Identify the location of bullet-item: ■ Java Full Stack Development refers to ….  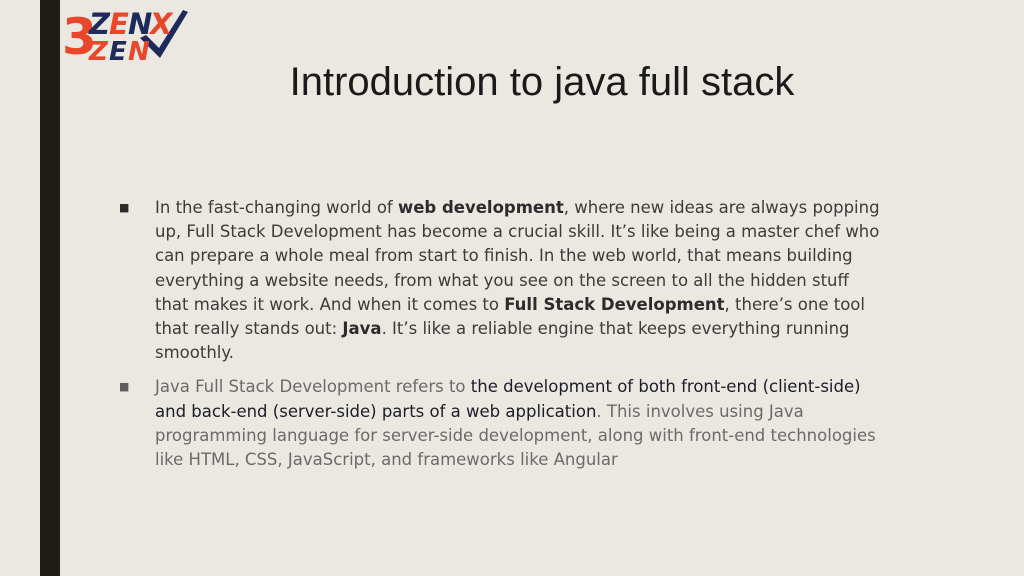
(518, 423).